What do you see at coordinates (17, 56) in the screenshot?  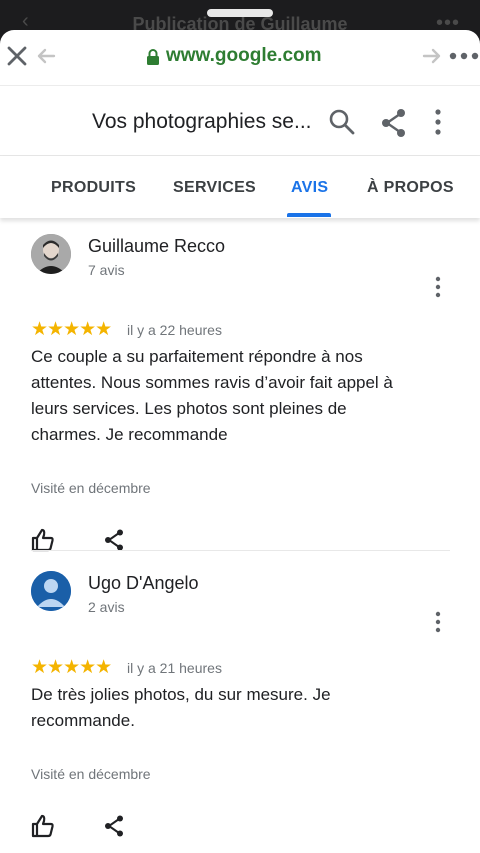 I see `close-icon` at bounding box center [17, 56].